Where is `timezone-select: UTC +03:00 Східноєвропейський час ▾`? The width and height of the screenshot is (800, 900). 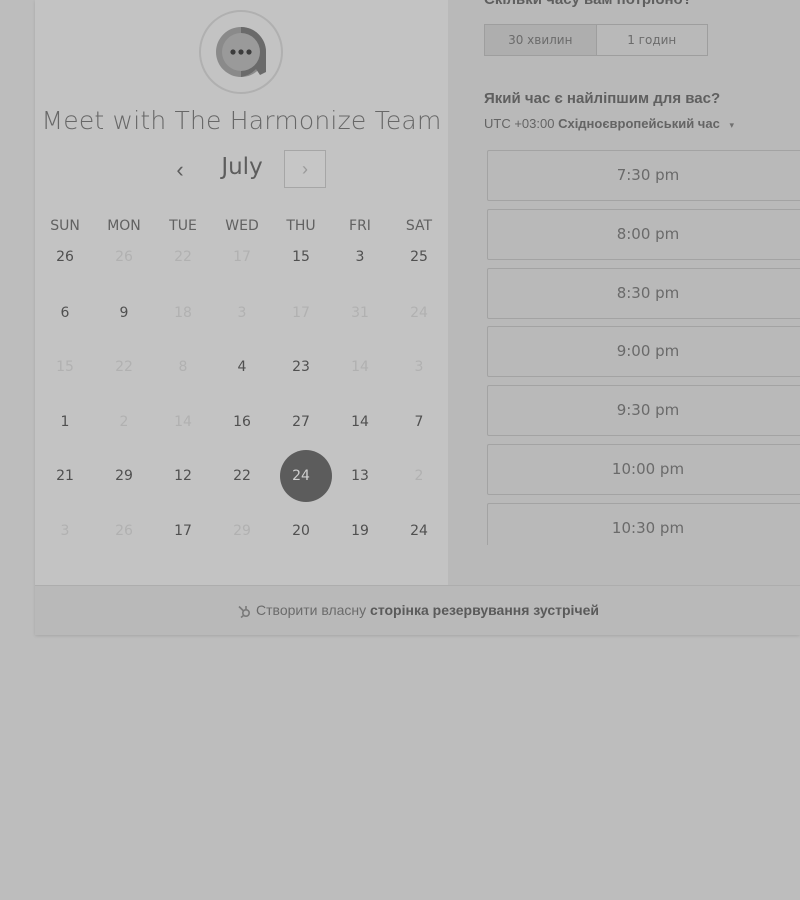
timezone-select: UTC +03:00 Східноєвропейський час ▾ is located at coordinates (609, 123).